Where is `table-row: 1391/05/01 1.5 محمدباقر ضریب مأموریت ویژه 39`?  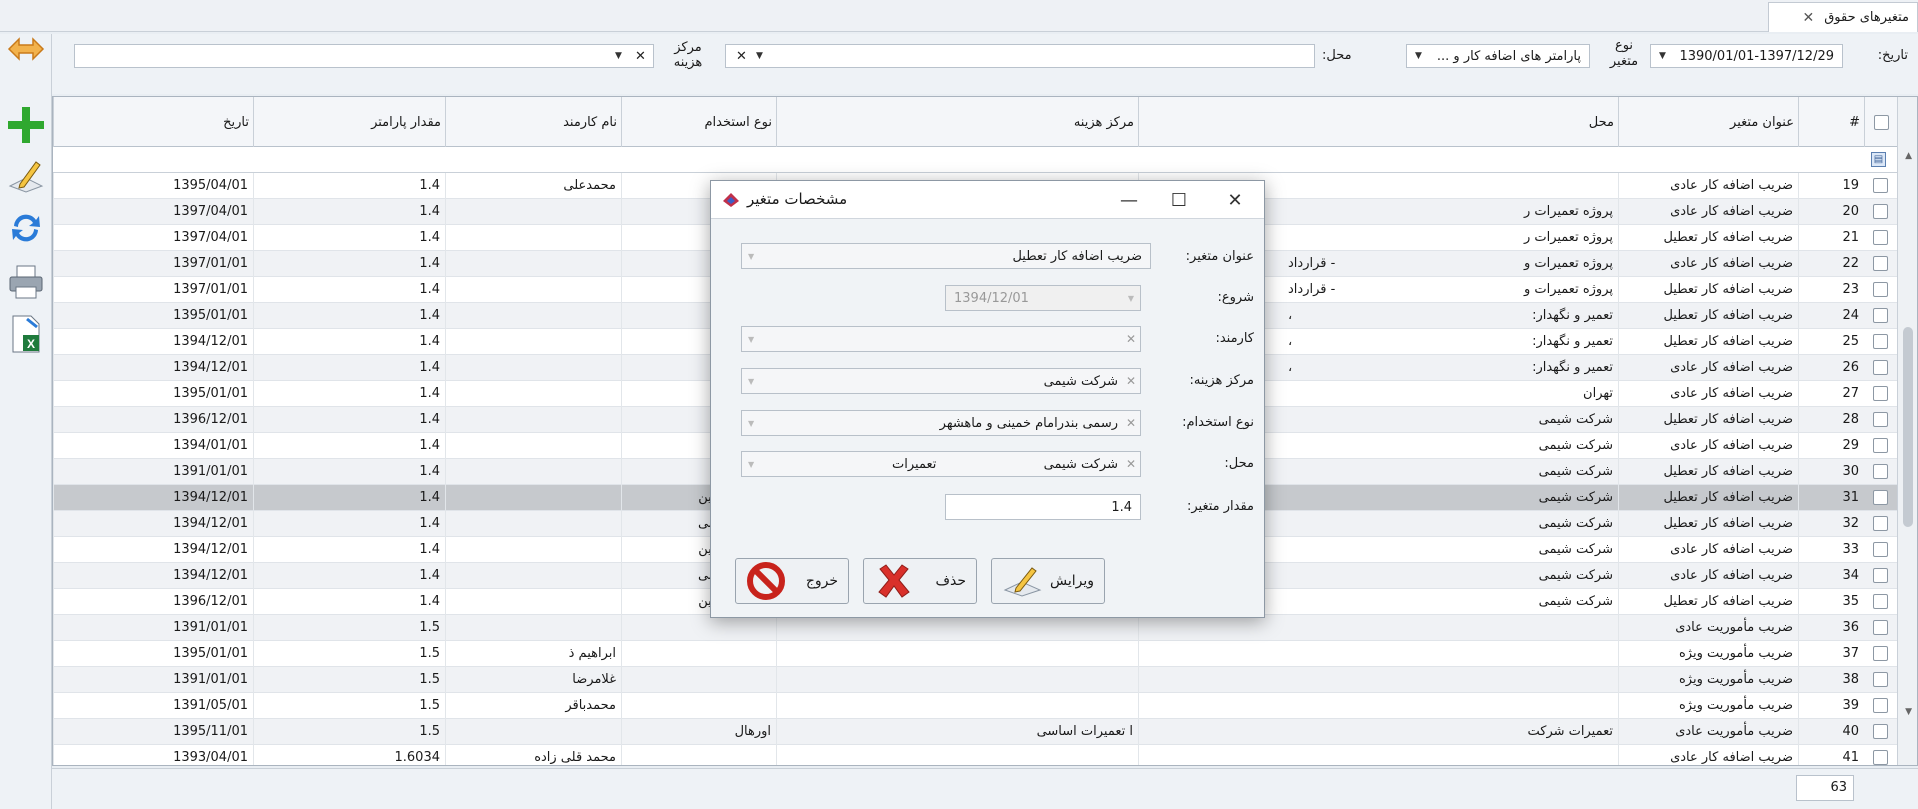 table-row: 1391/05/01 1.5 محمدباقر ضریب مأموریت ویژه 39 is located at coordinates (975, 706).